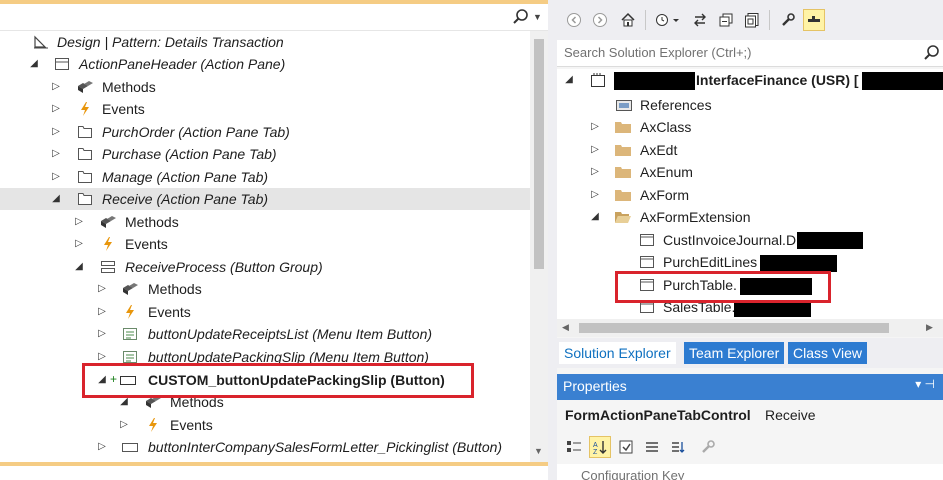 The width and height of the screenshot is (943, 480). Describe the element at coordinates (574, 447) in the screenshot. I see `categorized-icon` at that location.